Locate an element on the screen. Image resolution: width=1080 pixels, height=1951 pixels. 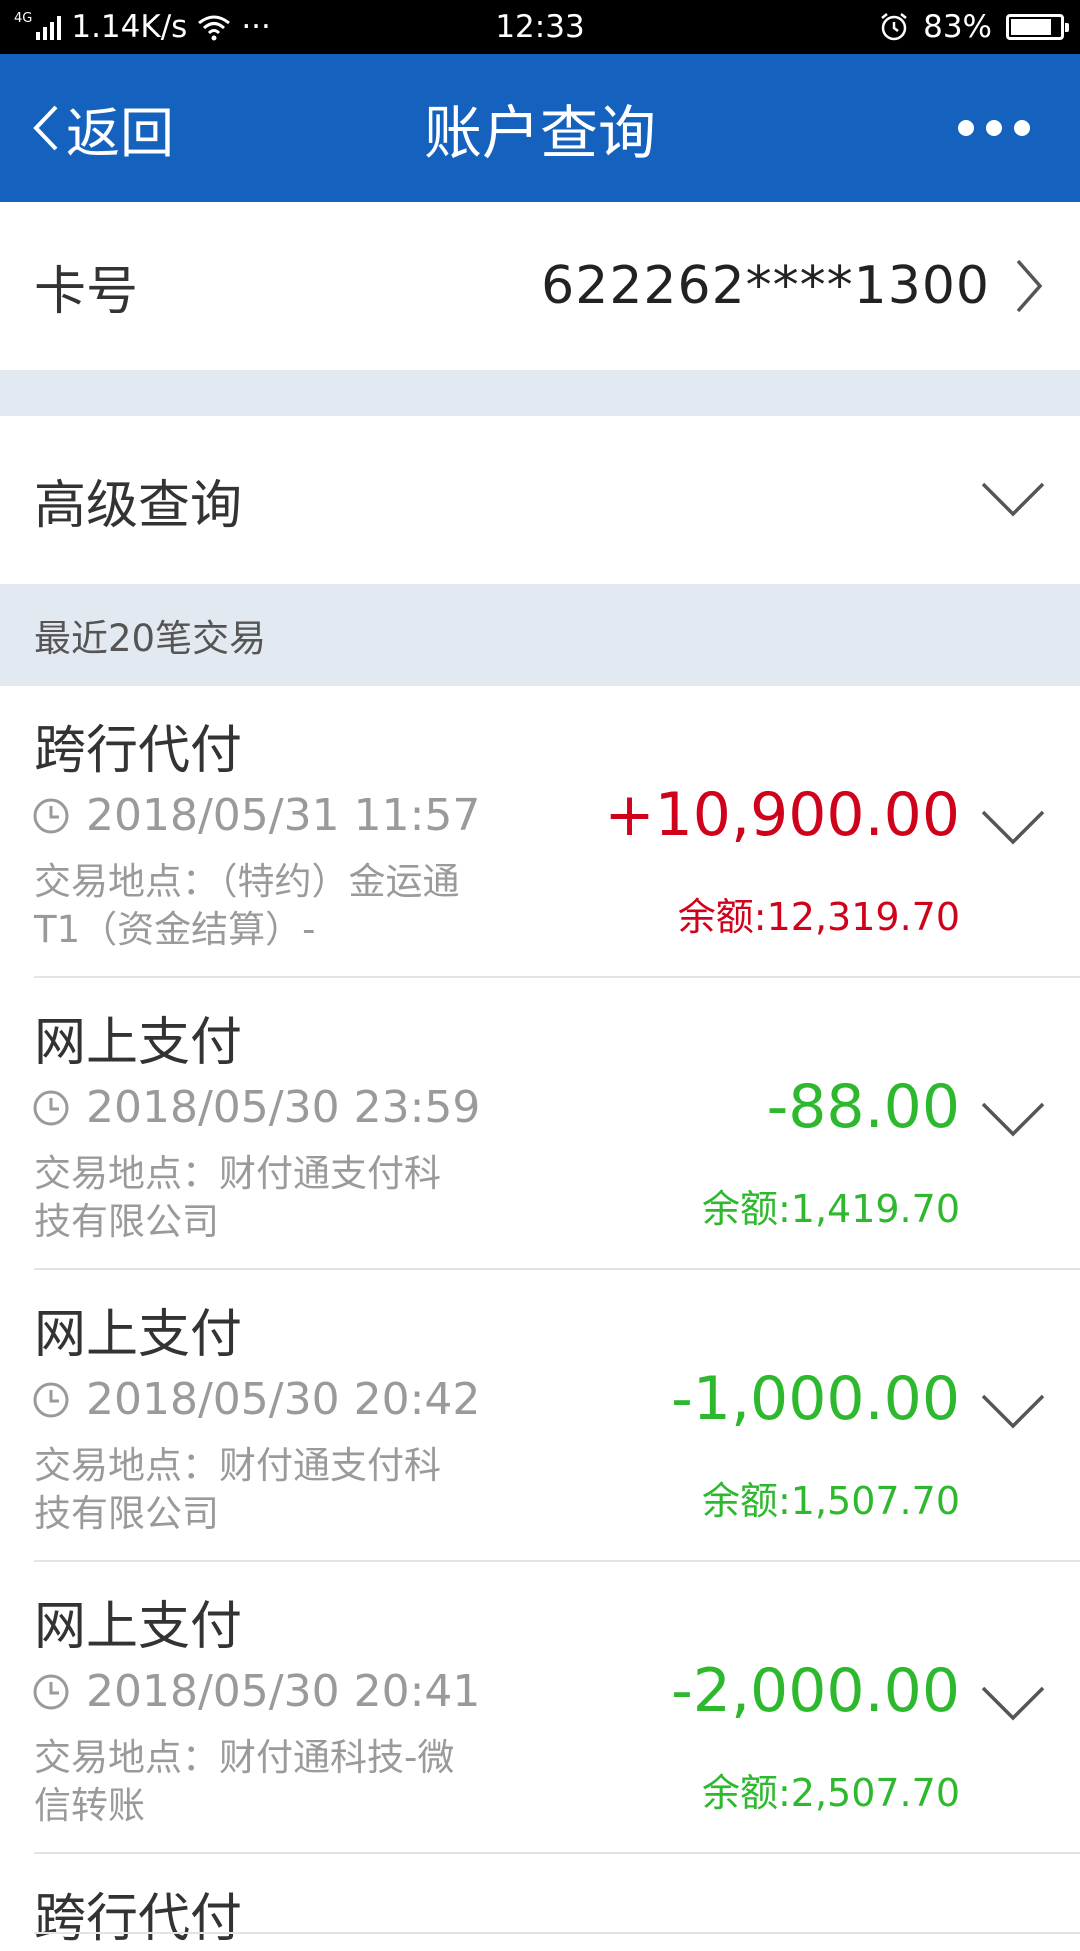
transaction-time-text: 2018/05/30 23:59 is located at coordinates (283, 1107).